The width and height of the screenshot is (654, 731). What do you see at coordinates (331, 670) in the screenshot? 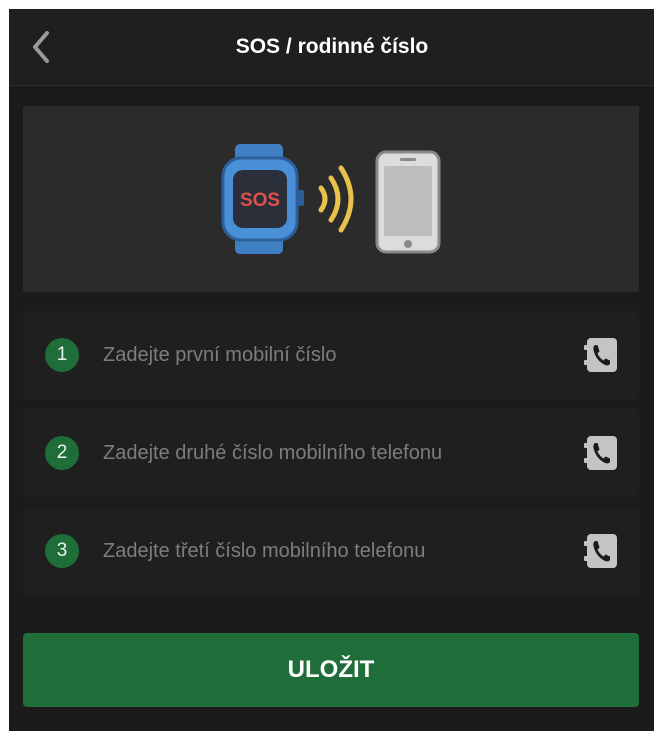
I see `save-button: ULOŽIT` at bounding box center [331, 670].